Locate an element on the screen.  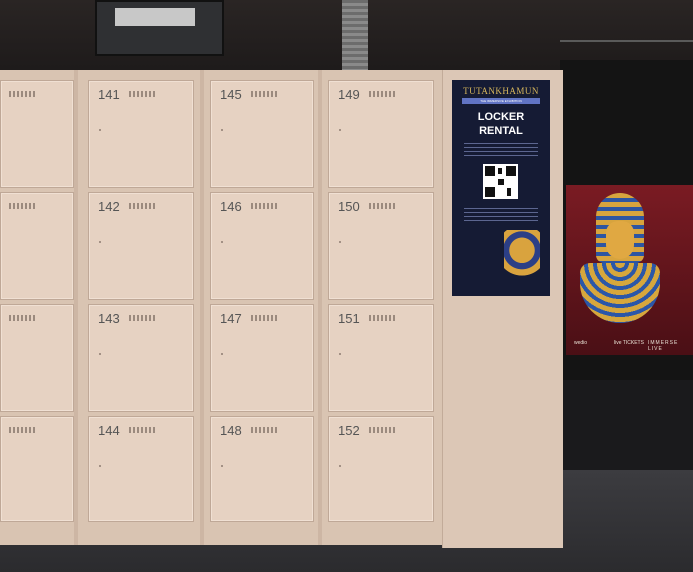
locker-number: 151 is located at coordinates (349, 318).